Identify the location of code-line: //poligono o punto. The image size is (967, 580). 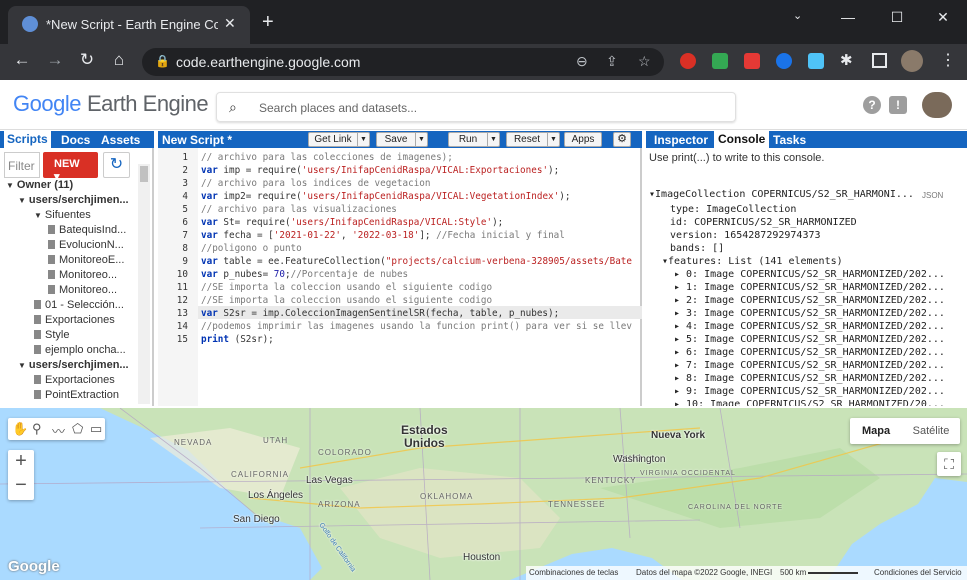
(421, 248).